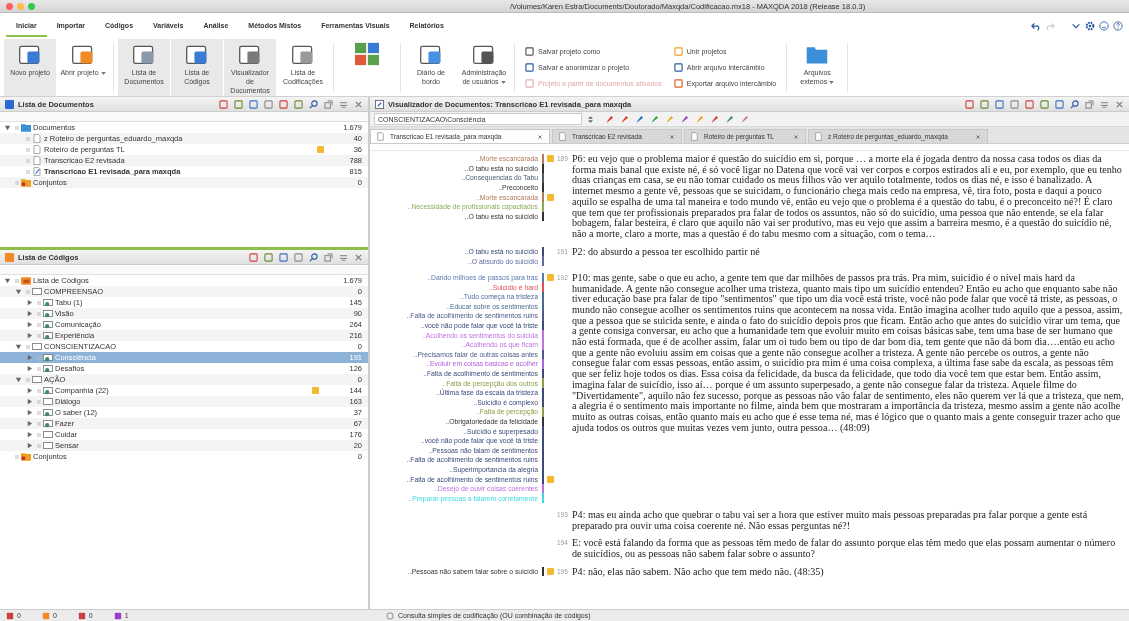 Image resolution: width=1129 pixels, height=621 pixels. What do you see at coordinates (698, 572) in the screenshot?
I see `paragraph-text: P4: não, elas não sabem. Não acho que tem medo não. (48:35)` at bounding box center [698, 572].